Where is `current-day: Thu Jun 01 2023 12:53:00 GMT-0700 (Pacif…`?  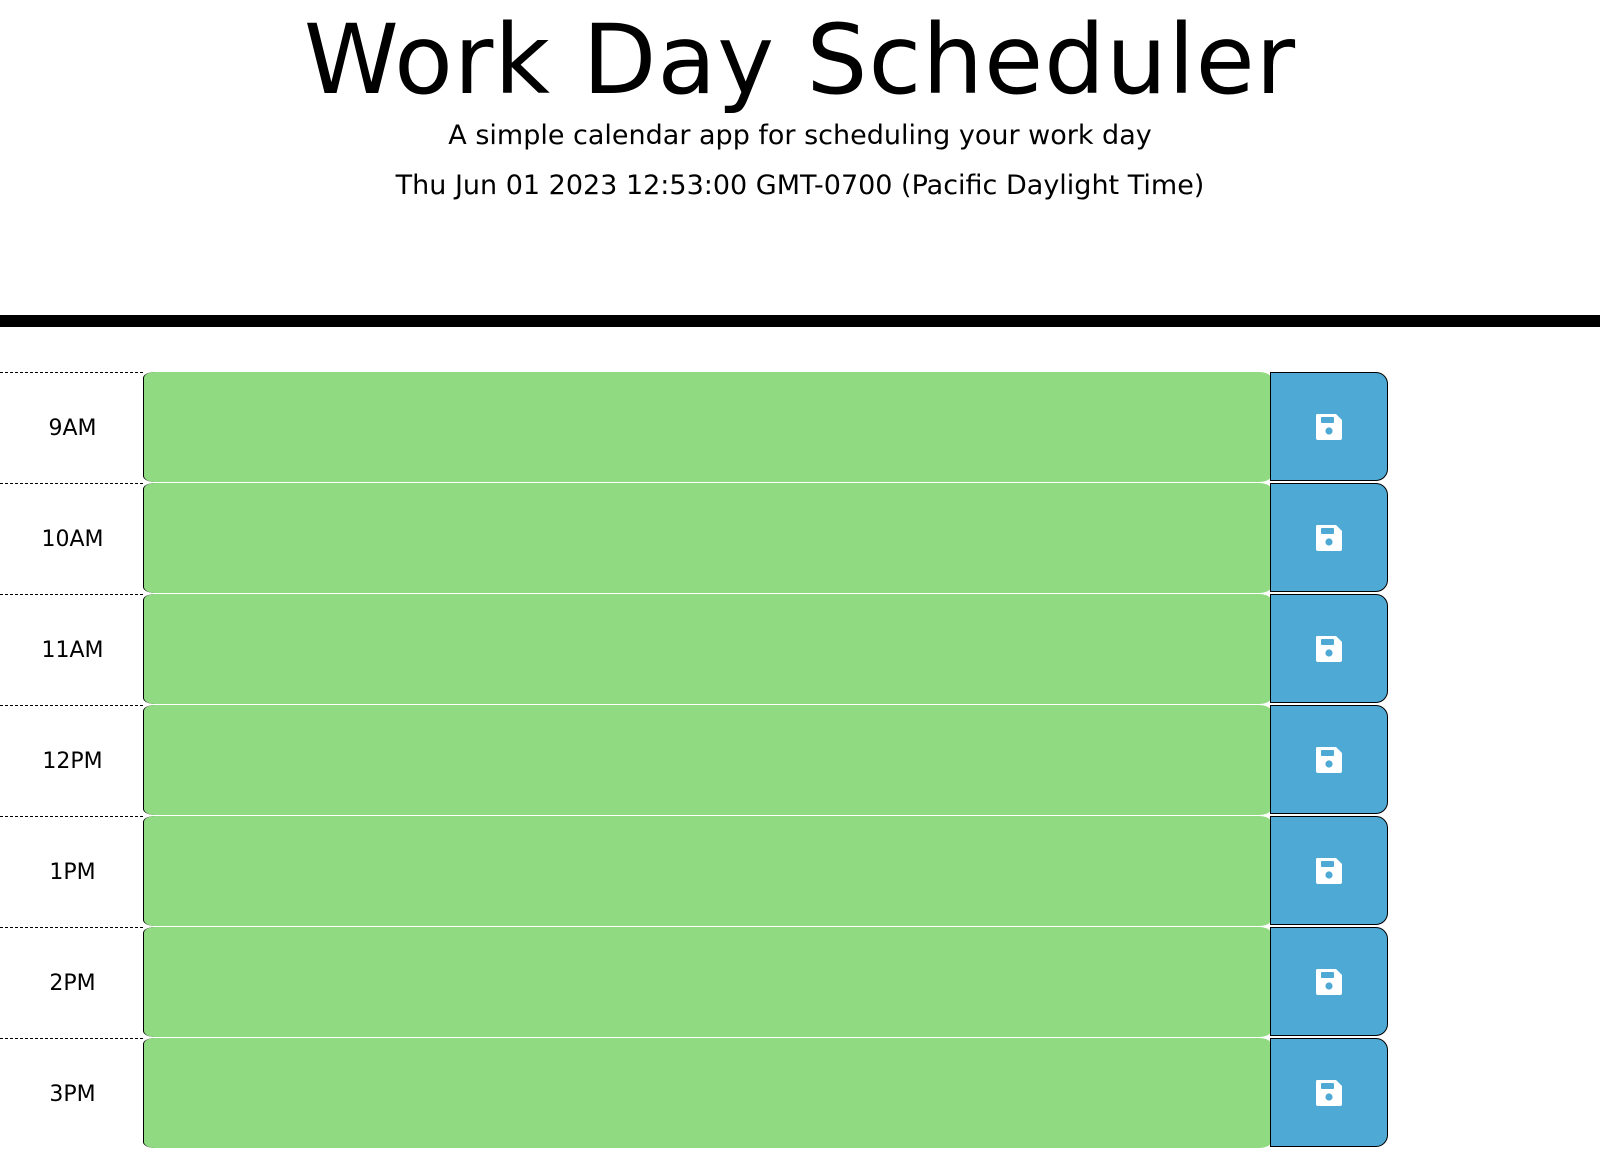
current-day: Thu Jun 01 2023 12:53:00 GMT-0700 (Pacif… is located at coordinates (800, 185).